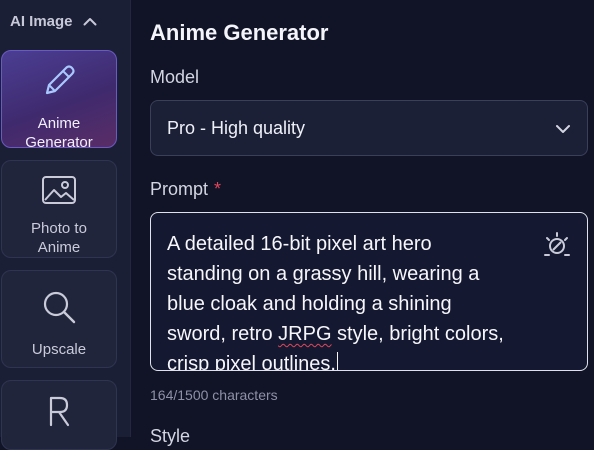 The height and width of the screenshot is (450, 594). What do you see at coordinates (41, 21) in the screenshot?
I see `sidebar-section-title: AI Image` at bounding box center [41, 21].